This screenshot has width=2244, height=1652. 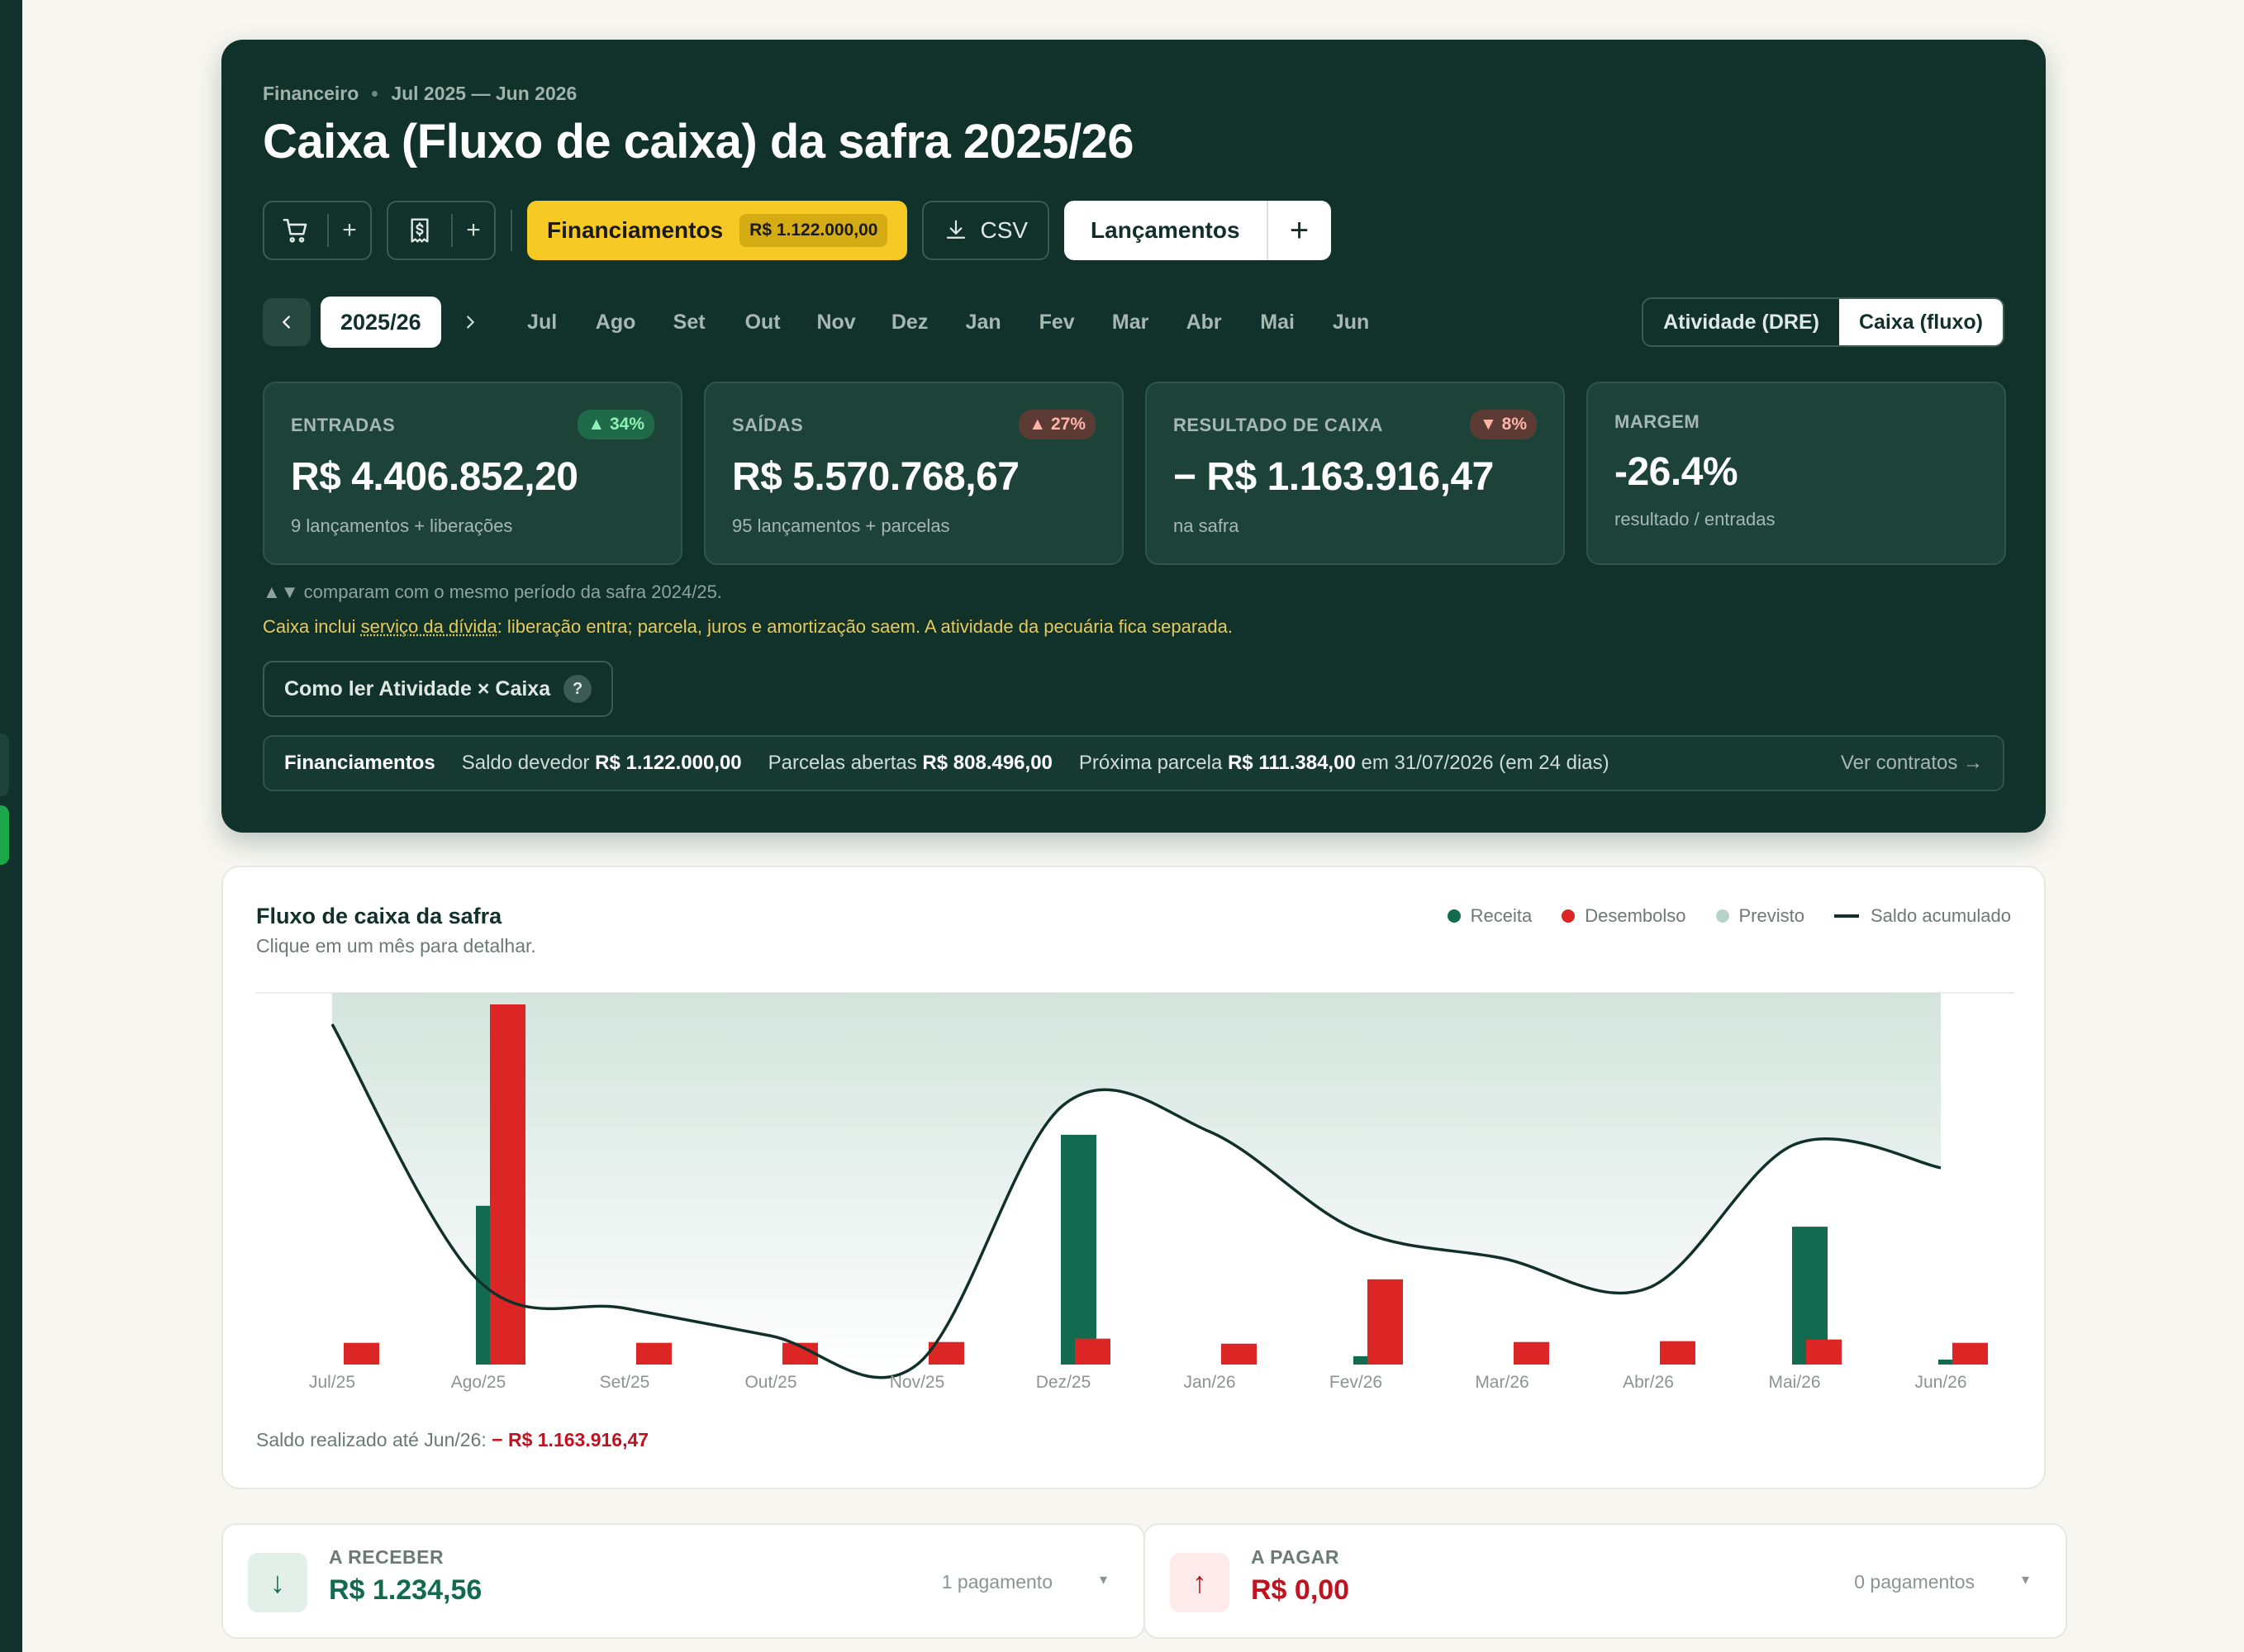 What do you see at coordinates (983, 323) in the screenshot?
I see `month-tab: Jan` at bounding box center [983, 323].